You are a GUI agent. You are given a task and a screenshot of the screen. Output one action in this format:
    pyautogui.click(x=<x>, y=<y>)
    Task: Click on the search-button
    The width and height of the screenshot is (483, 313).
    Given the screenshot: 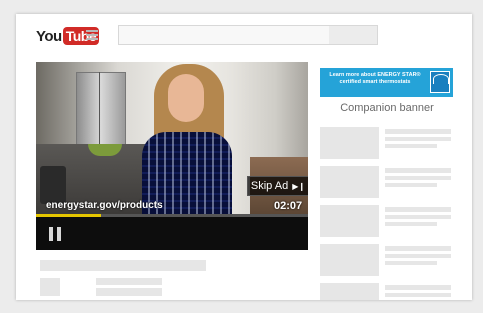 What is the action you would take?
    pyautogui.click(x=353, y=35)
    